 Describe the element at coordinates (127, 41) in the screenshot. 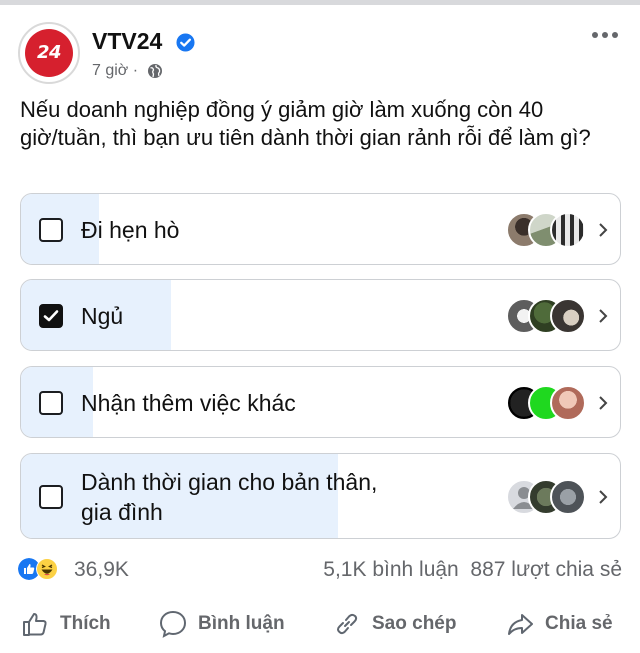

I see `page-name: VTV24` at that location.